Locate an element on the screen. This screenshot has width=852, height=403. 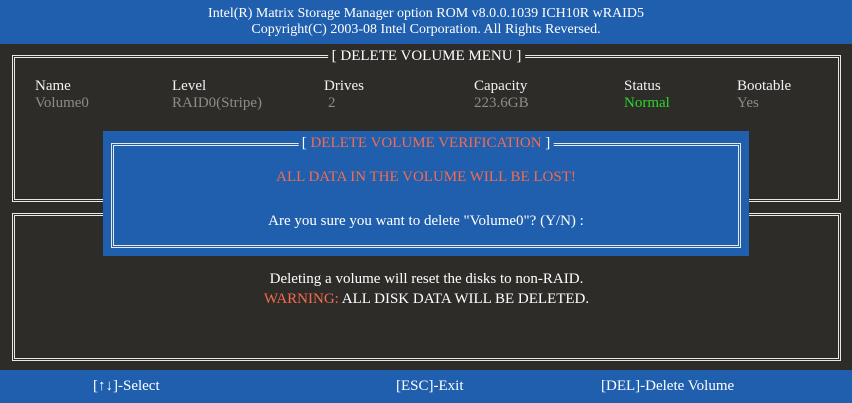
delete-volume-menu-title: [ DELETE VOLUME MENU ] is located at coordinates (426, 56).